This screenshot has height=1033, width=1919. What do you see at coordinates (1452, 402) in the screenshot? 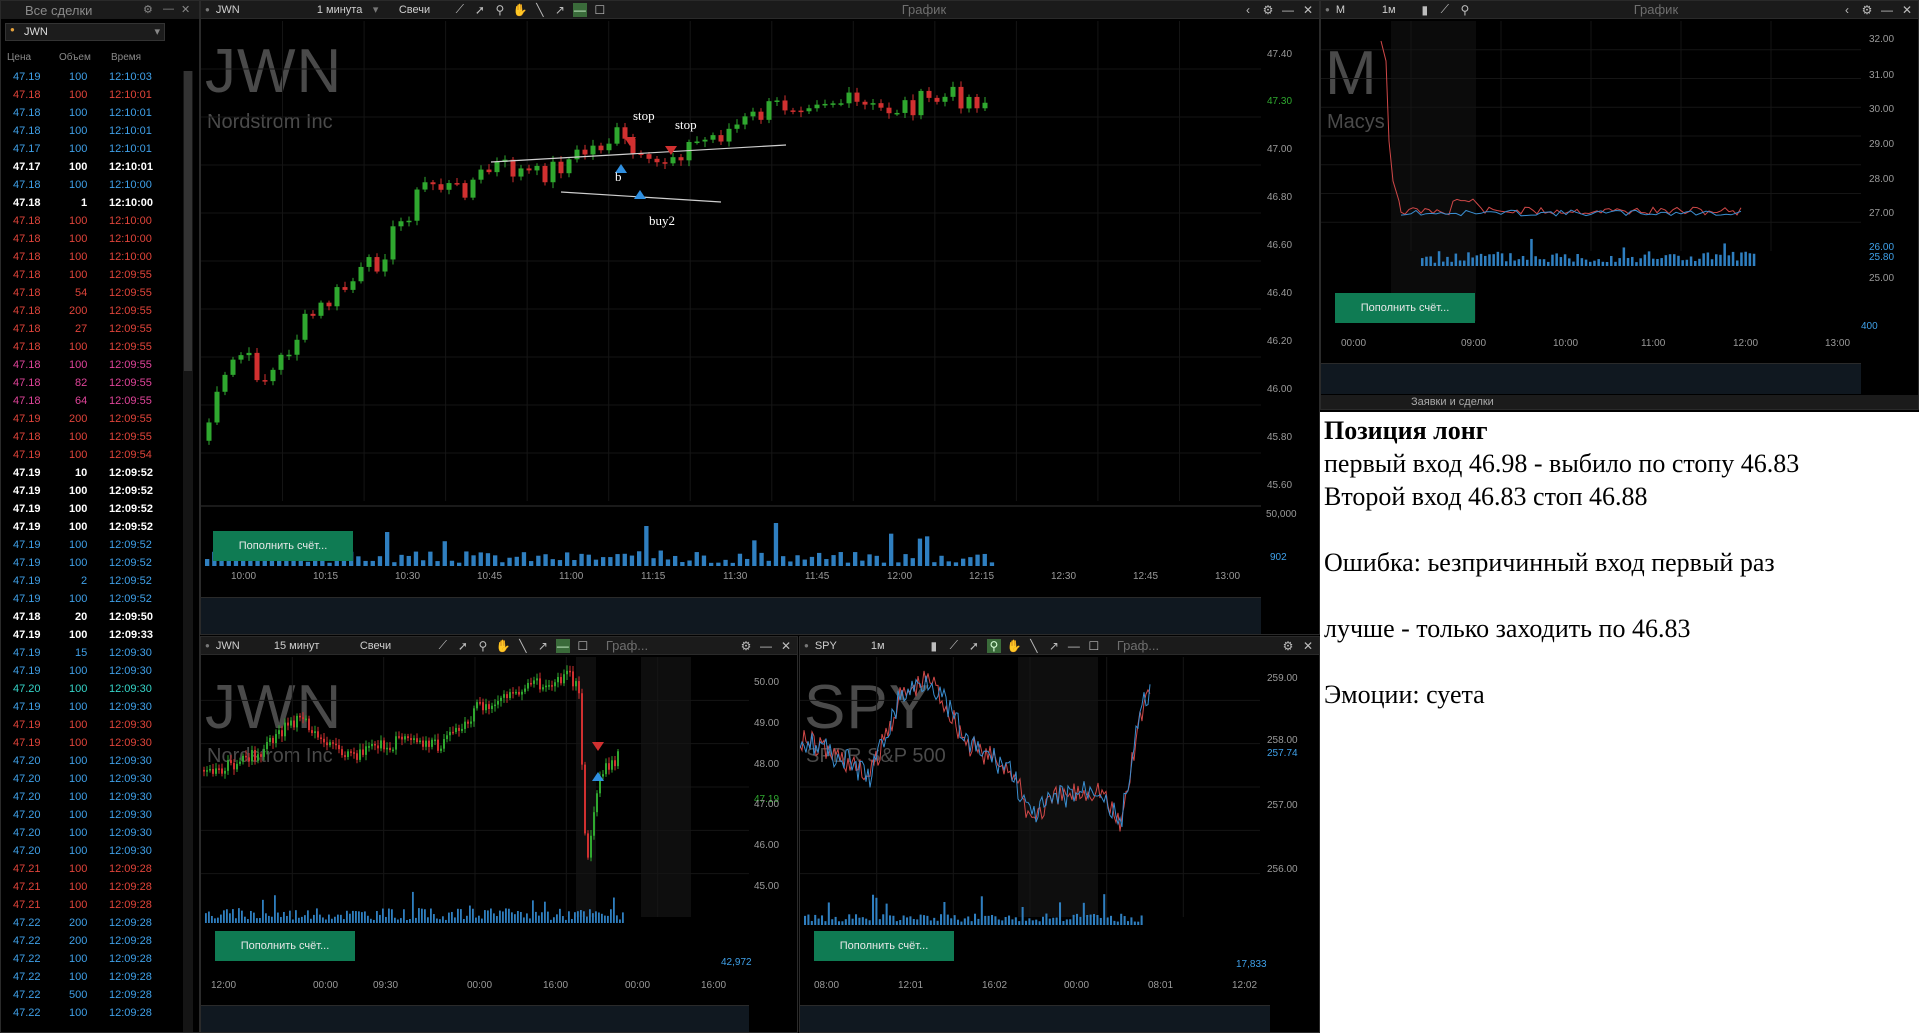
I see `orders-tab: Заявки и сделки` at bounding box center [1452, 402].